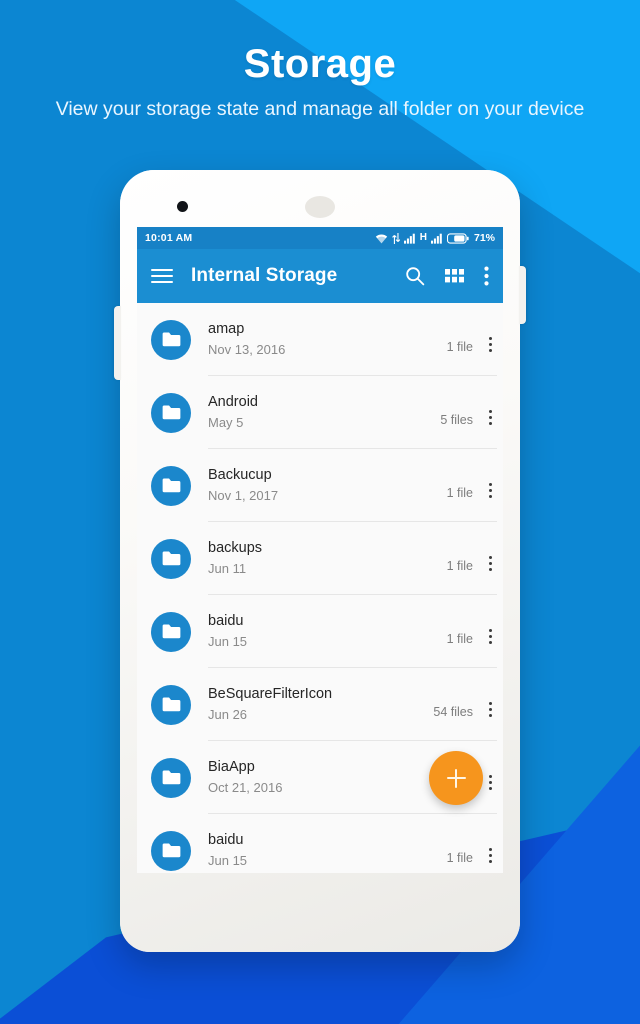 The width and height of the screenshot is (640, 1024). I want to click on folder-name: BiaApp, so click(231, 767).